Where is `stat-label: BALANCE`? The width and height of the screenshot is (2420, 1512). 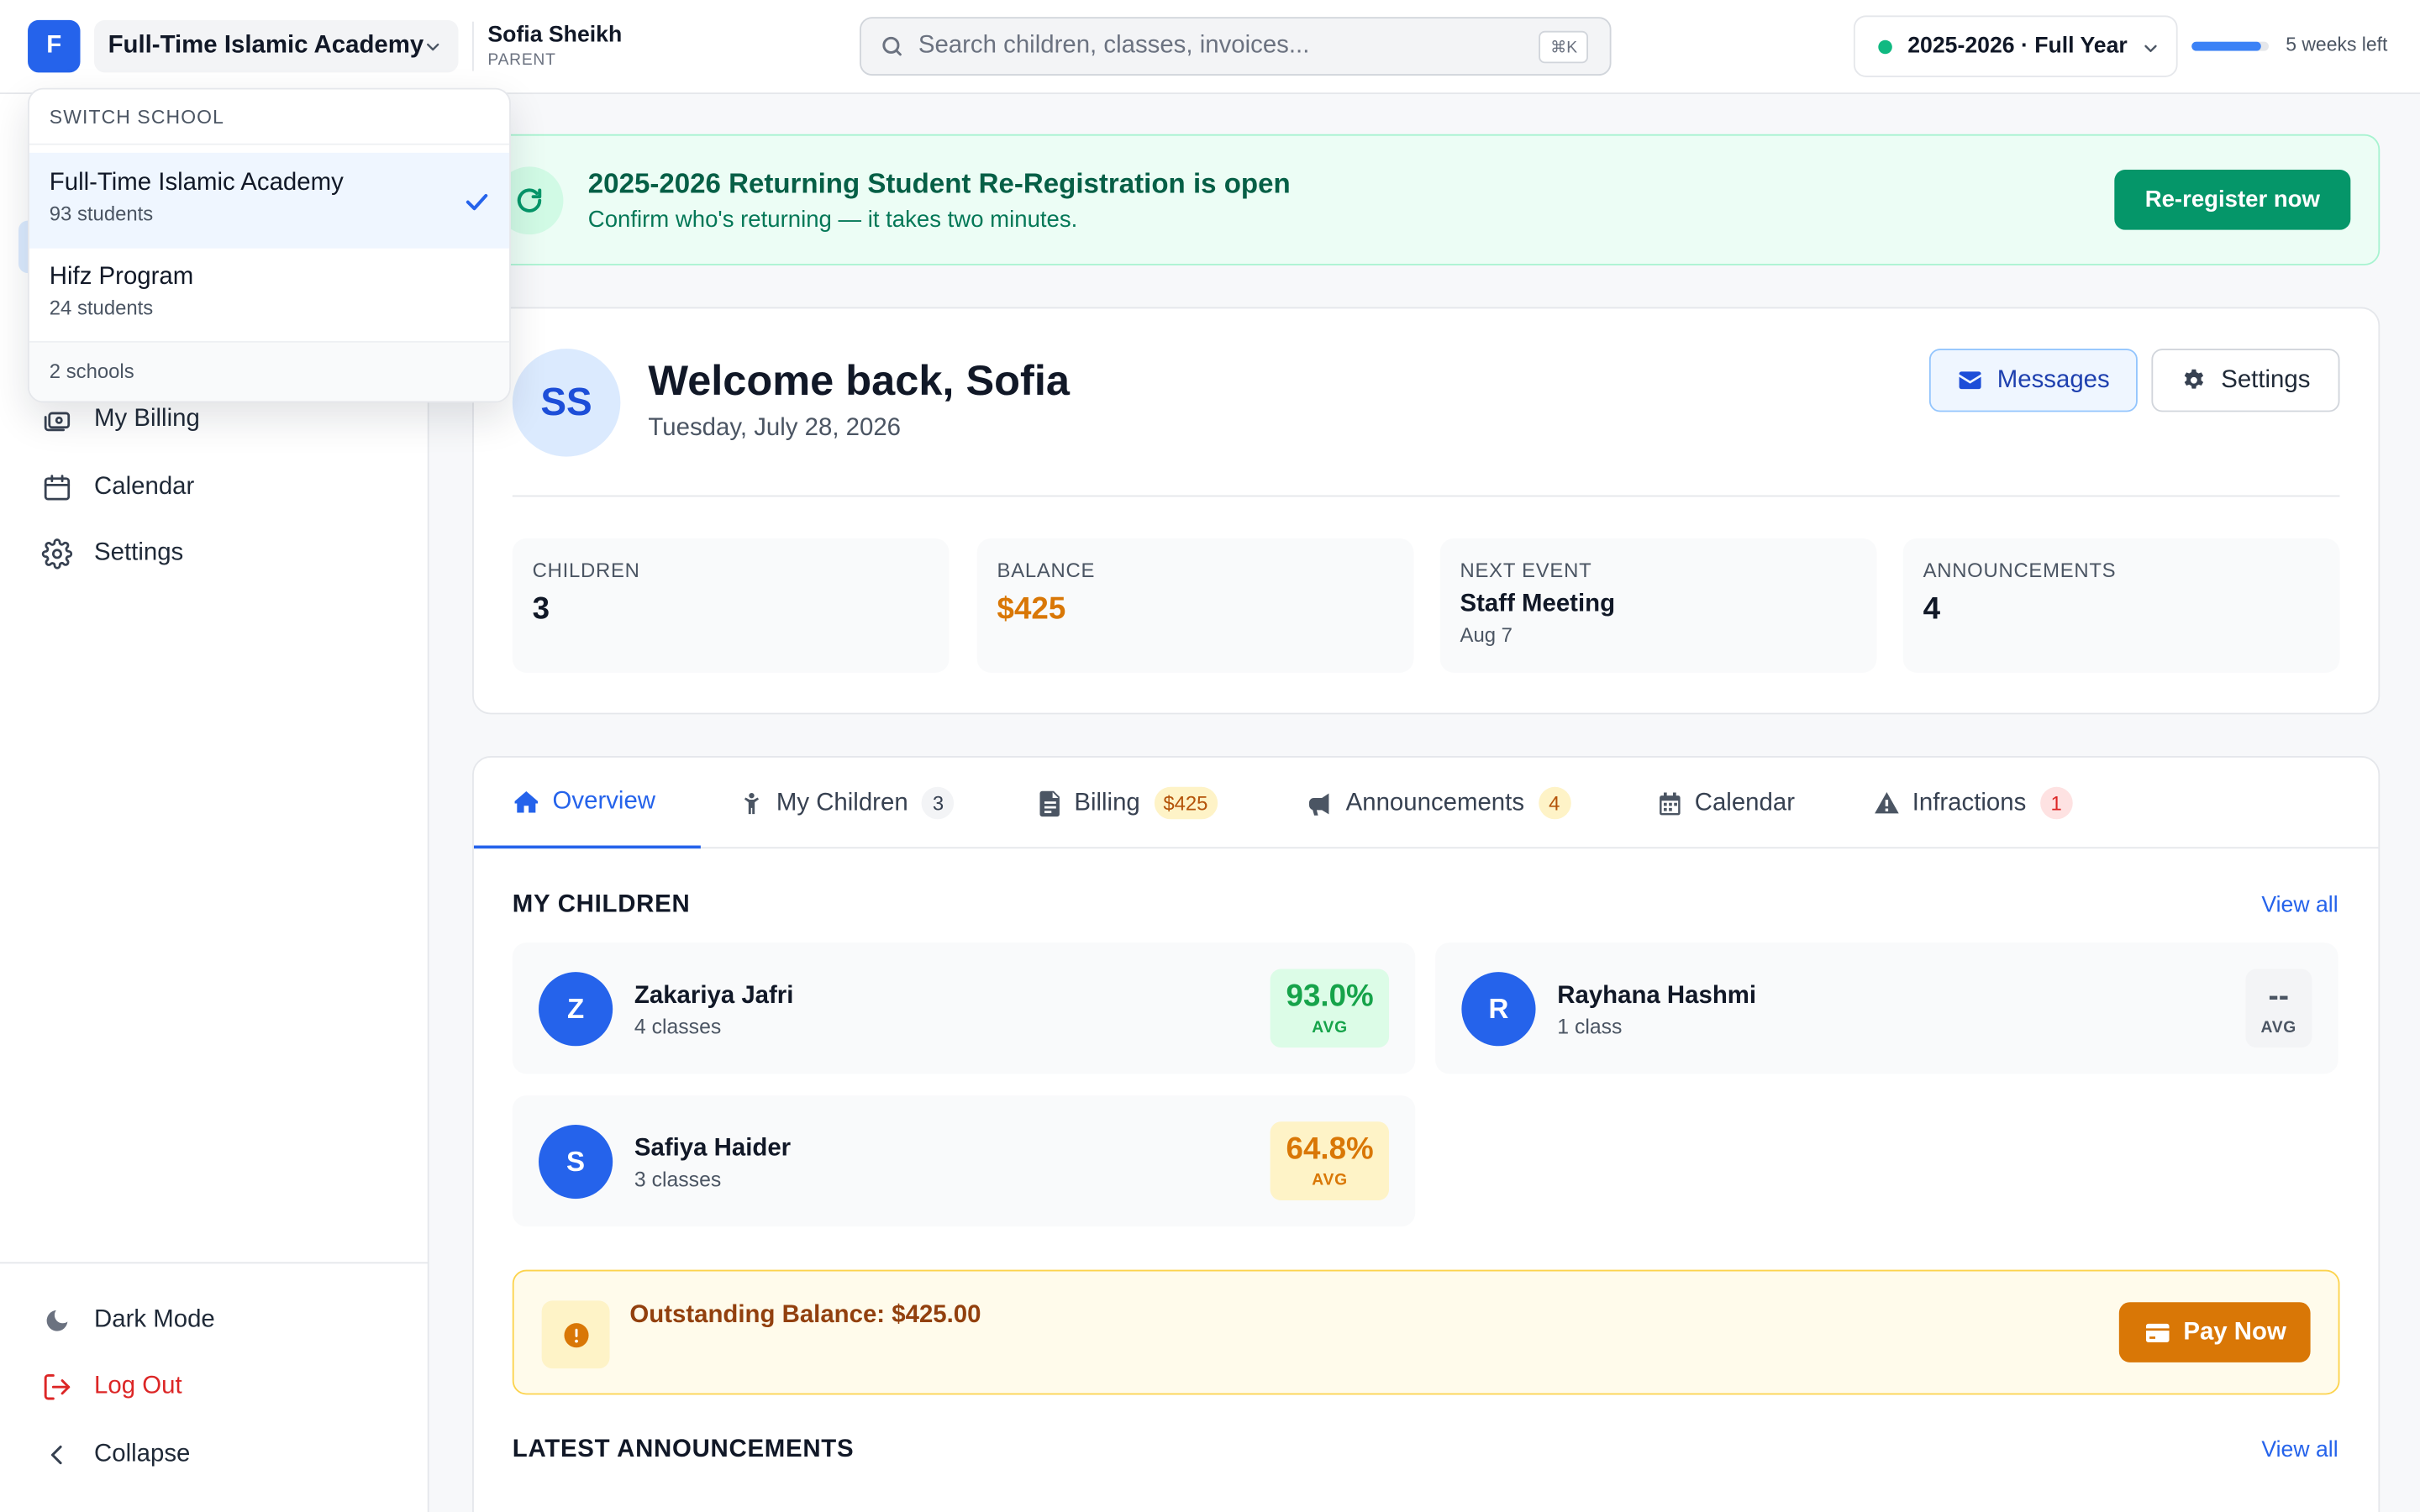
stat-label: BALANCE is located at coordinates (1046, 570).